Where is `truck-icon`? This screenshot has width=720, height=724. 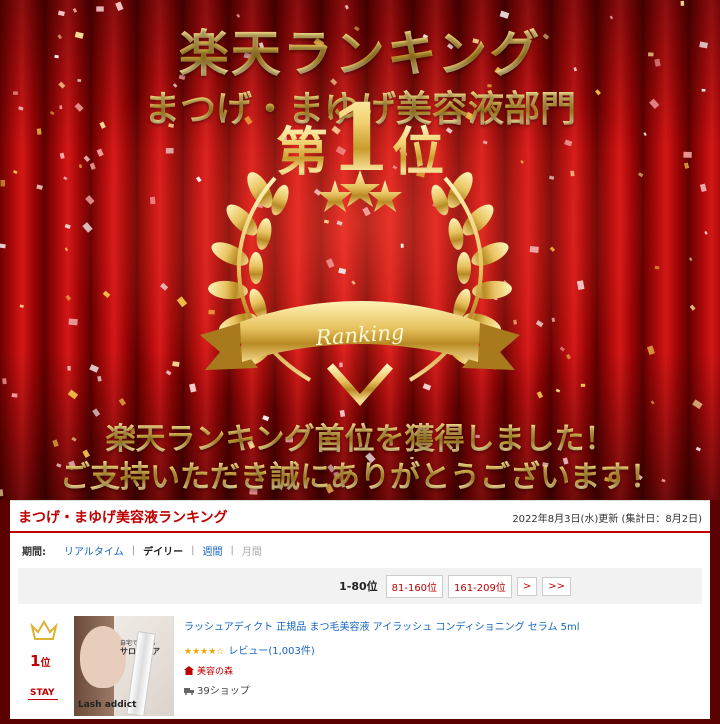
truck-icon is located at coordinates (189, 691).